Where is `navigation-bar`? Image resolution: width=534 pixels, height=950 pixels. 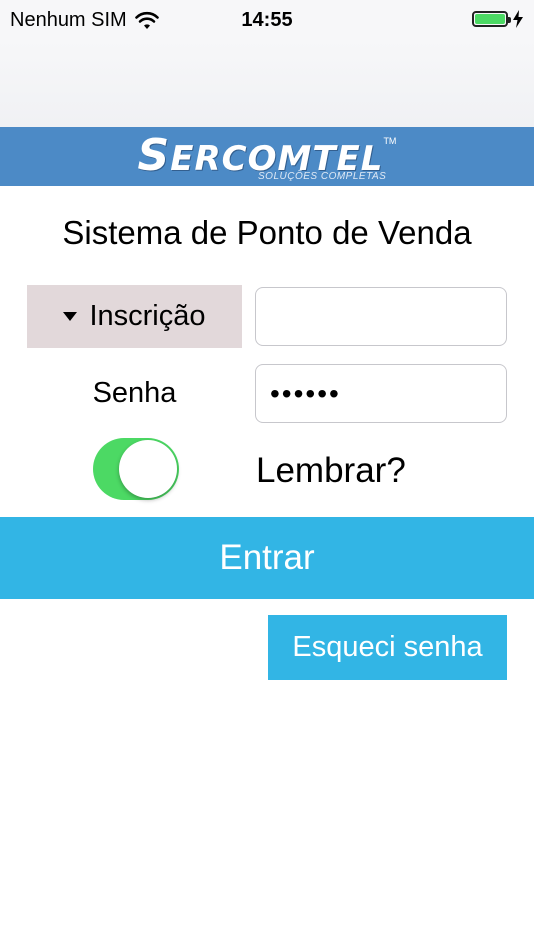 navigation-bar is located at coordinates (267, 84).